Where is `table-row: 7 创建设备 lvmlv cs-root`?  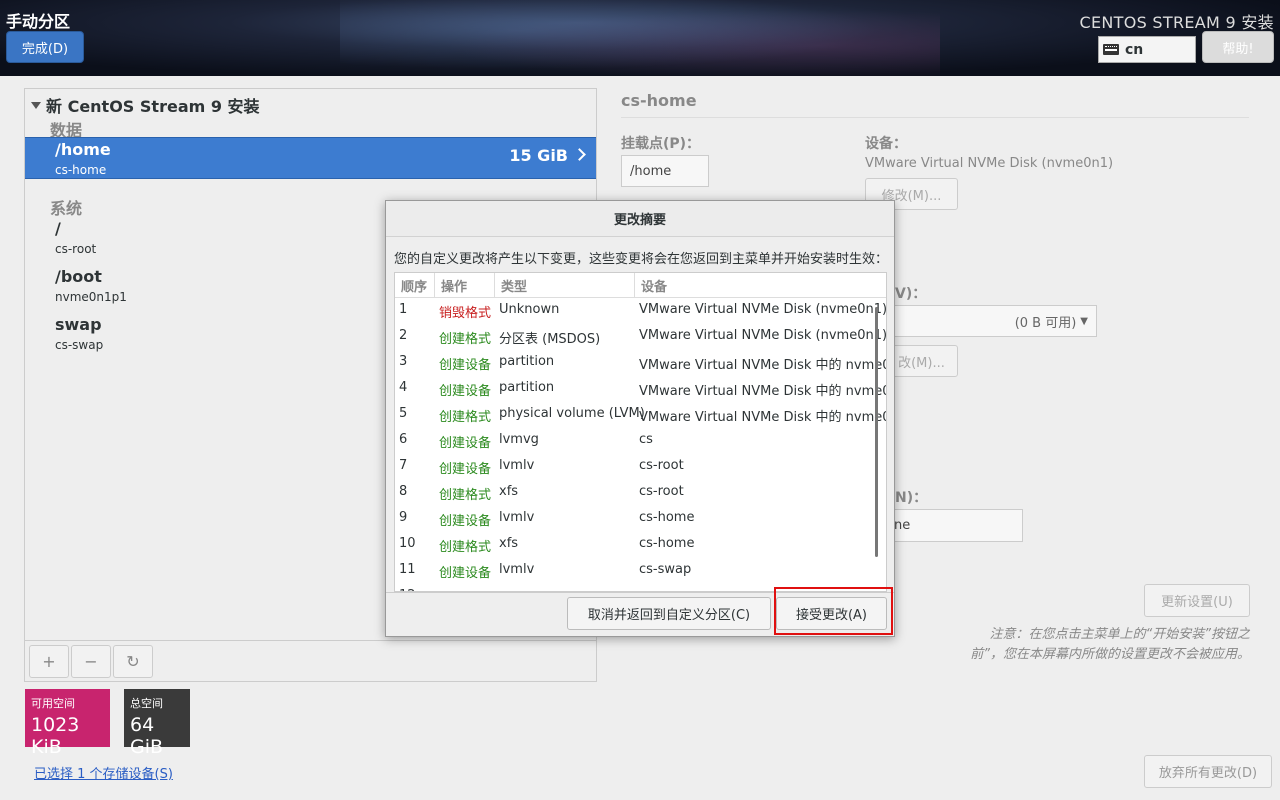 table-row: 7 创建设备 lvmlv cs-root is located at coordinates (640, 467).